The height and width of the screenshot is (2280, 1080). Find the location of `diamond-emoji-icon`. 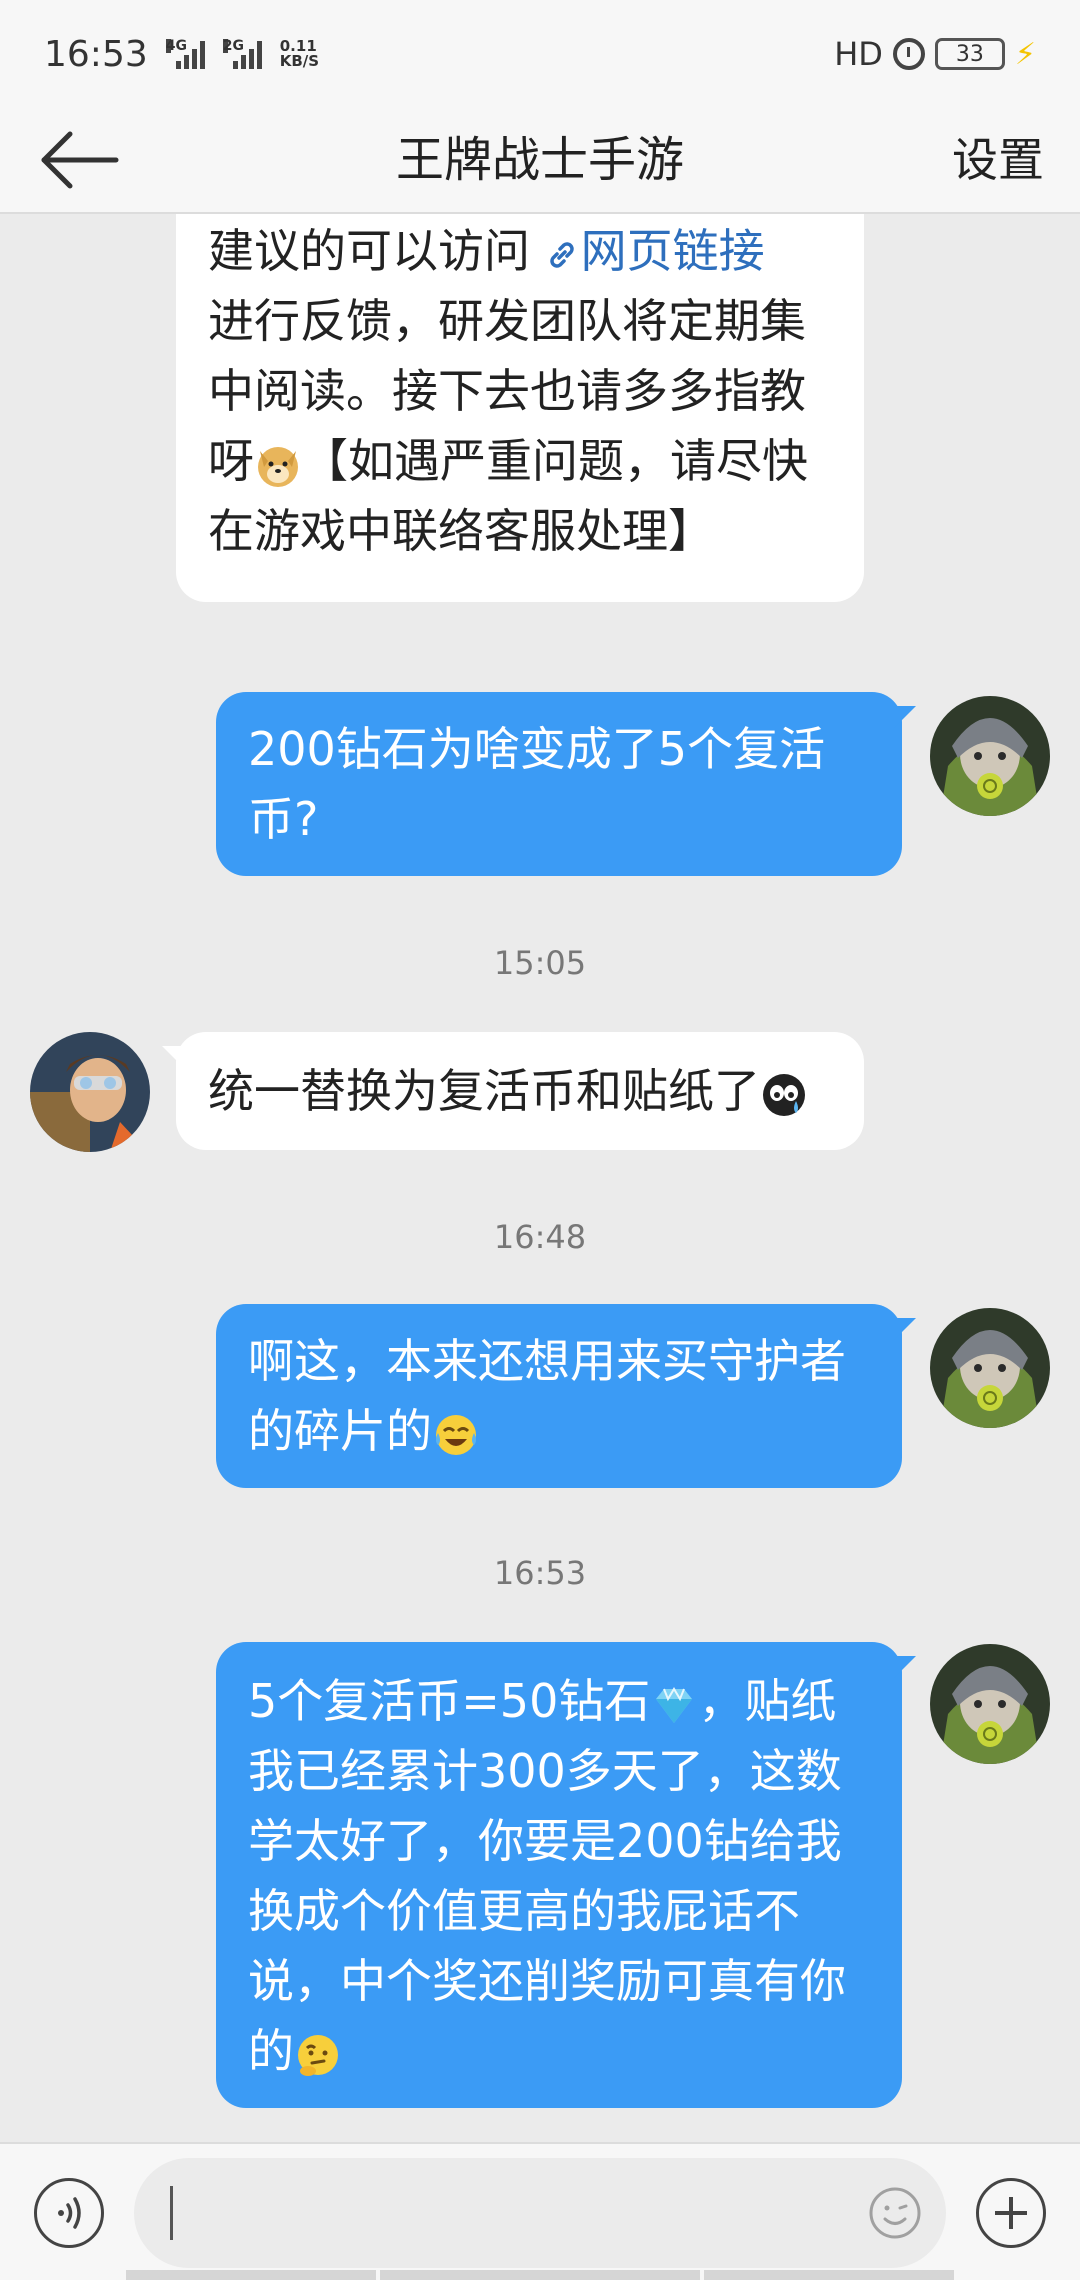

diamond-emoji-icon is located at coordinates (674, 1704).